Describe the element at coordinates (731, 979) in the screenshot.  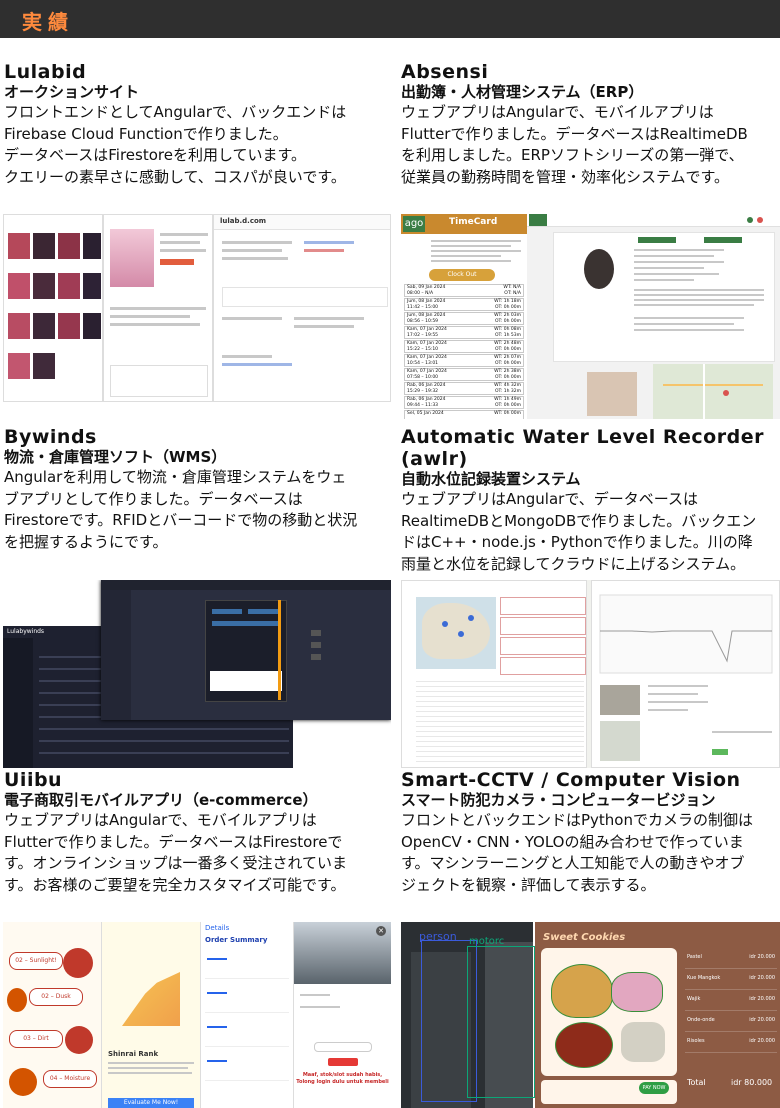
I see `cart-item: Kue Mangkok idr 20.000` at that location.